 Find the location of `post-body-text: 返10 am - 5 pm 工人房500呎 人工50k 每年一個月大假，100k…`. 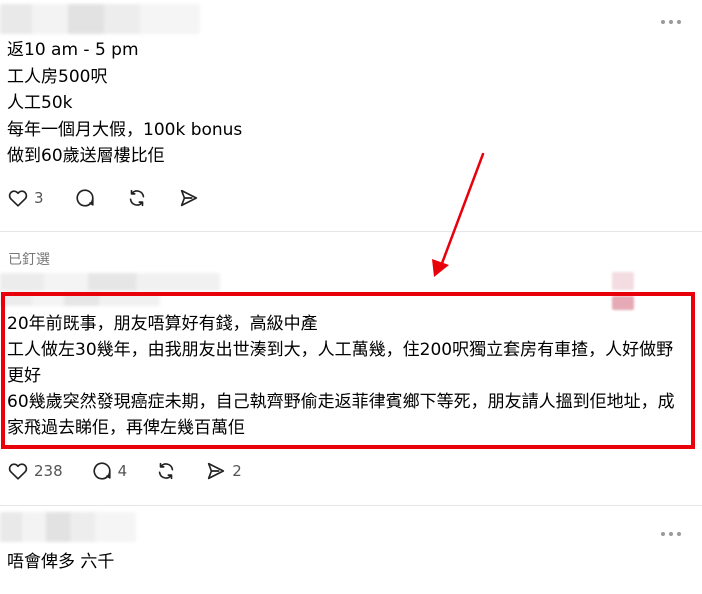

post-body-text: 返10 am - 5 pm 工人房500呎 人工50k 每年一個月大假，100k… is located at coordinates (125, 103).